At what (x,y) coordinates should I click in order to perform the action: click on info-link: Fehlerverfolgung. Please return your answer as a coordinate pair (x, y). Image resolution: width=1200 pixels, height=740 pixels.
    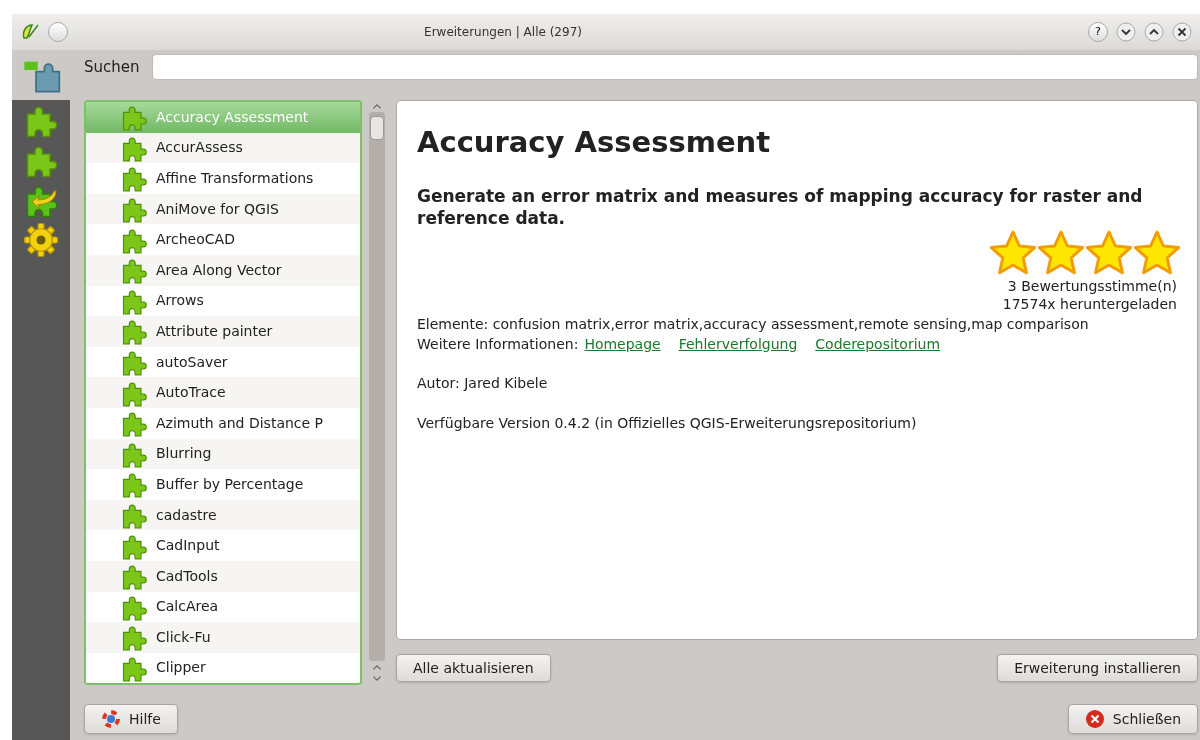
    Looking at the image, I should click on (738, 343).